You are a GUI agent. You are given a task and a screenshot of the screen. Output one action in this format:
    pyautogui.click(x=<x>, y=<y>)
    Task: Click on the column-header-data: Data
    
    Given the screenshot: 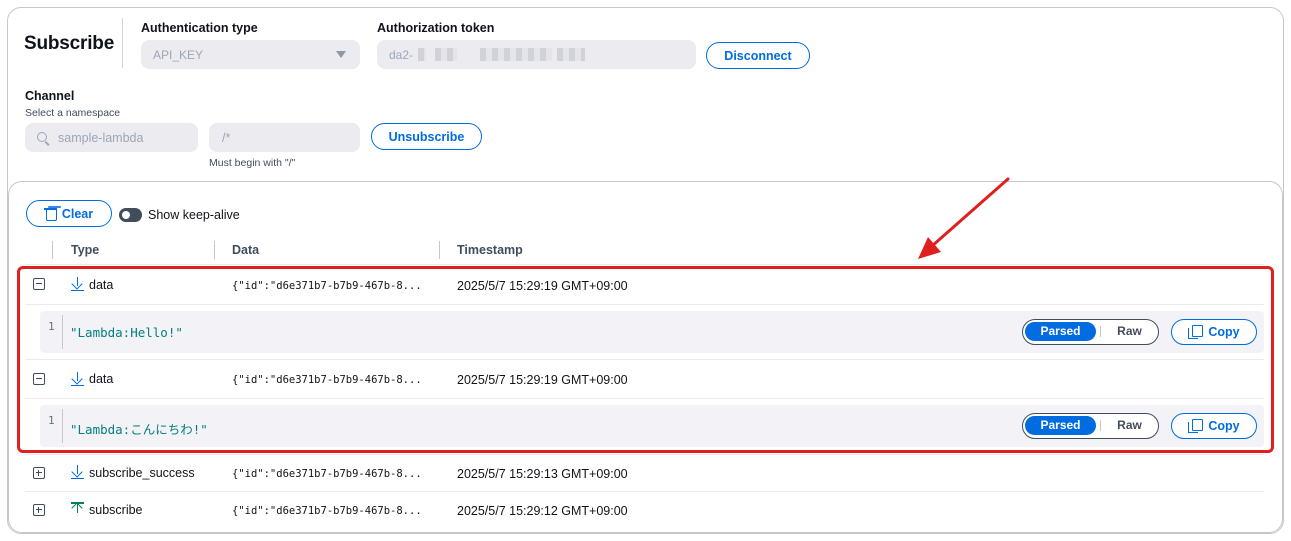 What is the action you would take?
    pyautogui.click(x=245, y=250)
    